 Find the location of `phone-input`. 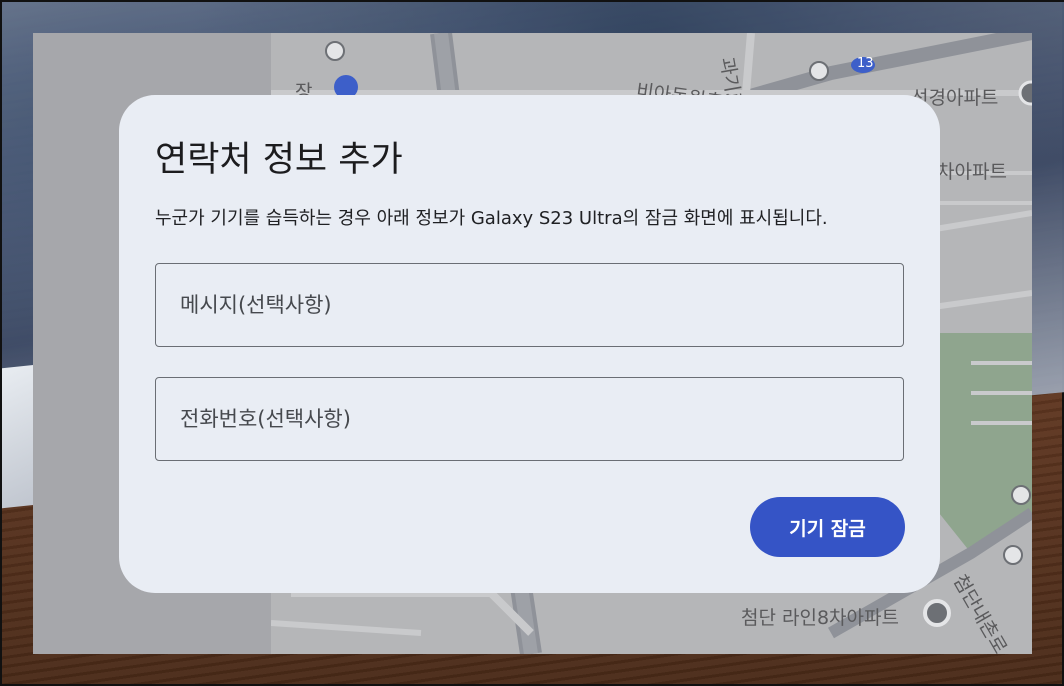

phone-input is located at coordinates (529, 419).